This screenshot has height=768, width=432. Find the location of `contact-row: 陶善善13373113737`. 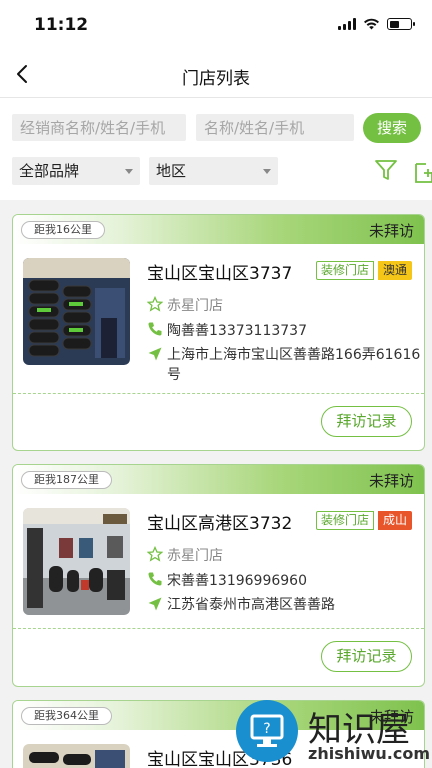

contact-row: 陶善善13373113737 is located at coordinates (227, 330).